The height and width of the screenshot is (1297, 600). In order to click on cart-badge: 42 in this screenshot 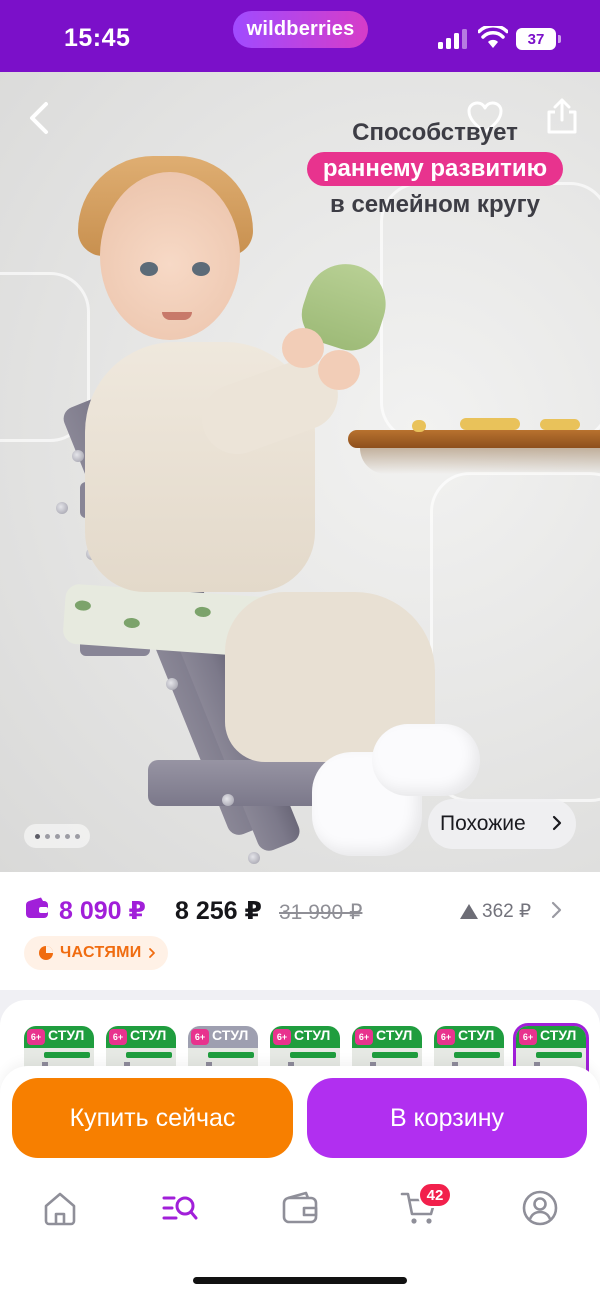, I will do `click(435, 1195)`.